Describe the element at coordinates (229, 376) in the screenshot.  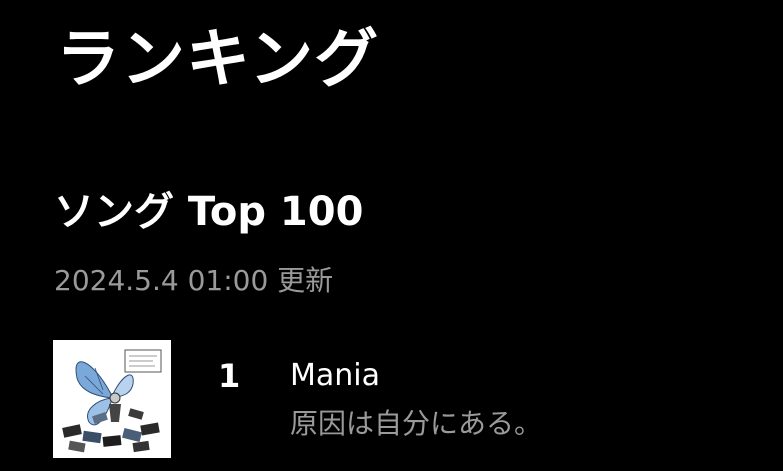
I see `rank-number: 1` at that location.